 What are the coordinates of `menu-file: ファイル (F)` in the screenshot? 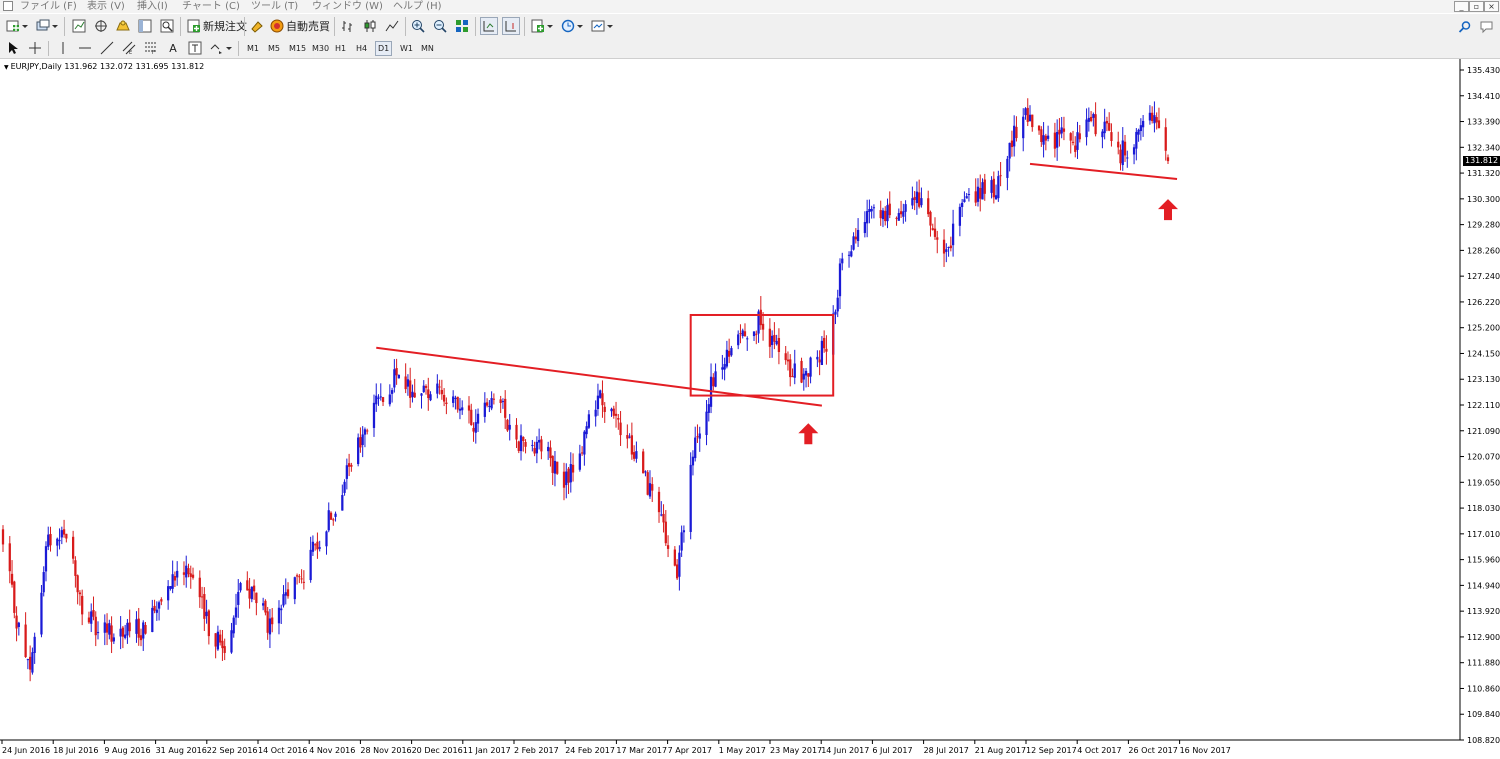 It's located at (48, 6).